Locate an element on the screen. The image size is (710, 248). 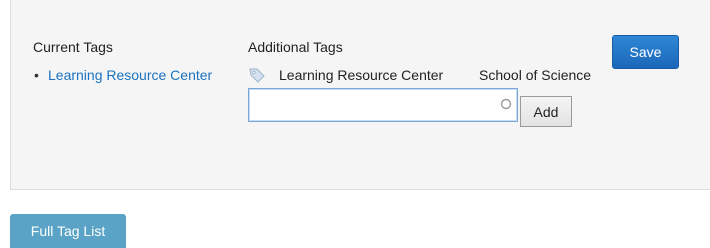
suggested-tag-learning-resource-center: Learning Resource Center is located at coordinates (361, 75).